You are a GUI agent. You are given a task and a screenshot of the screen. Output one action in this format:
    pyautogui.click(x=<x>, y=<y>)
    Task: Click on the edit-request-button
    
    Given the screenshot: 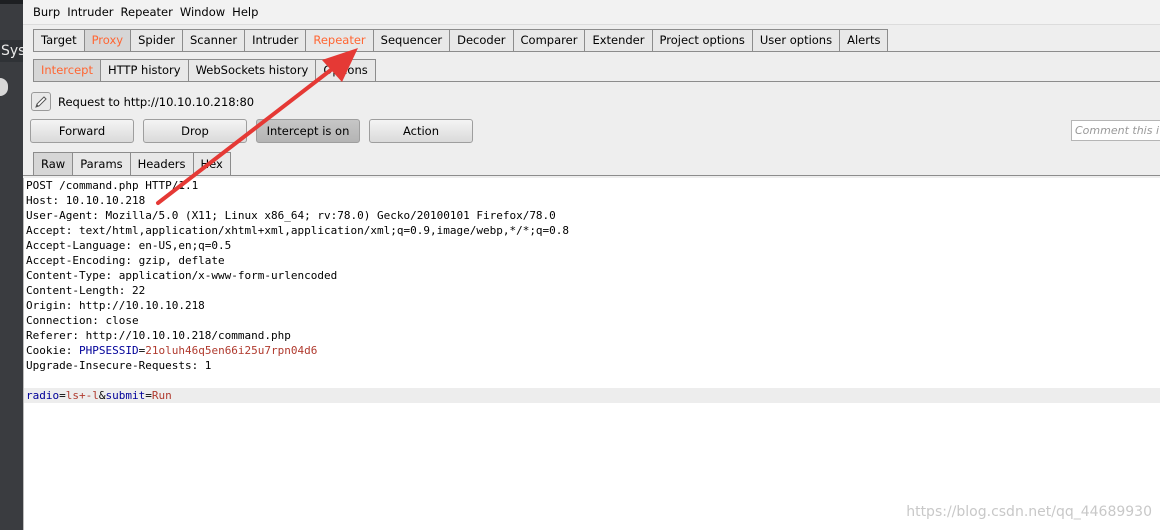 What is the action you would take?
    pyautogui.click(x=41, y=101)
    